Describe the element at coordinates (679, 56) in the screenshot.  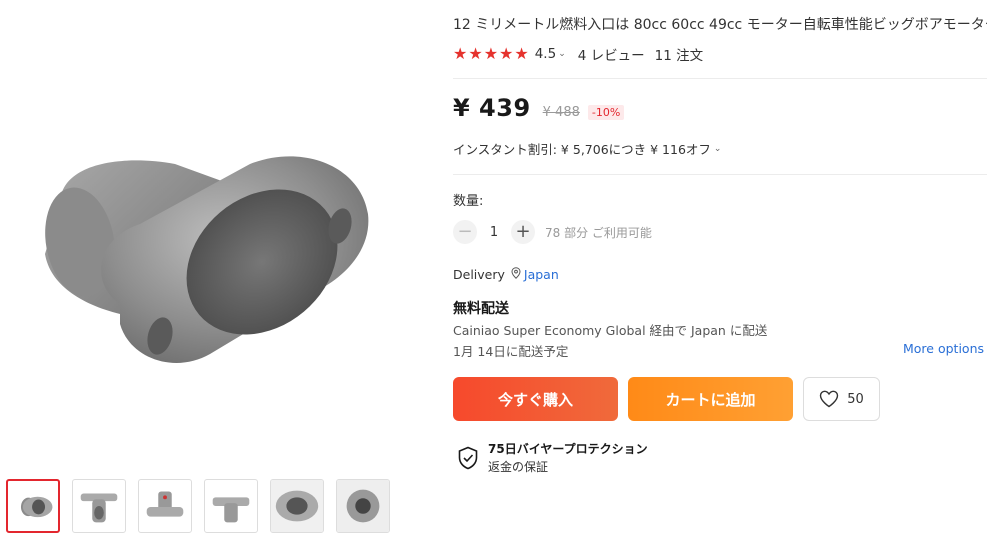
I see `order-count: 11 注文` at that location.